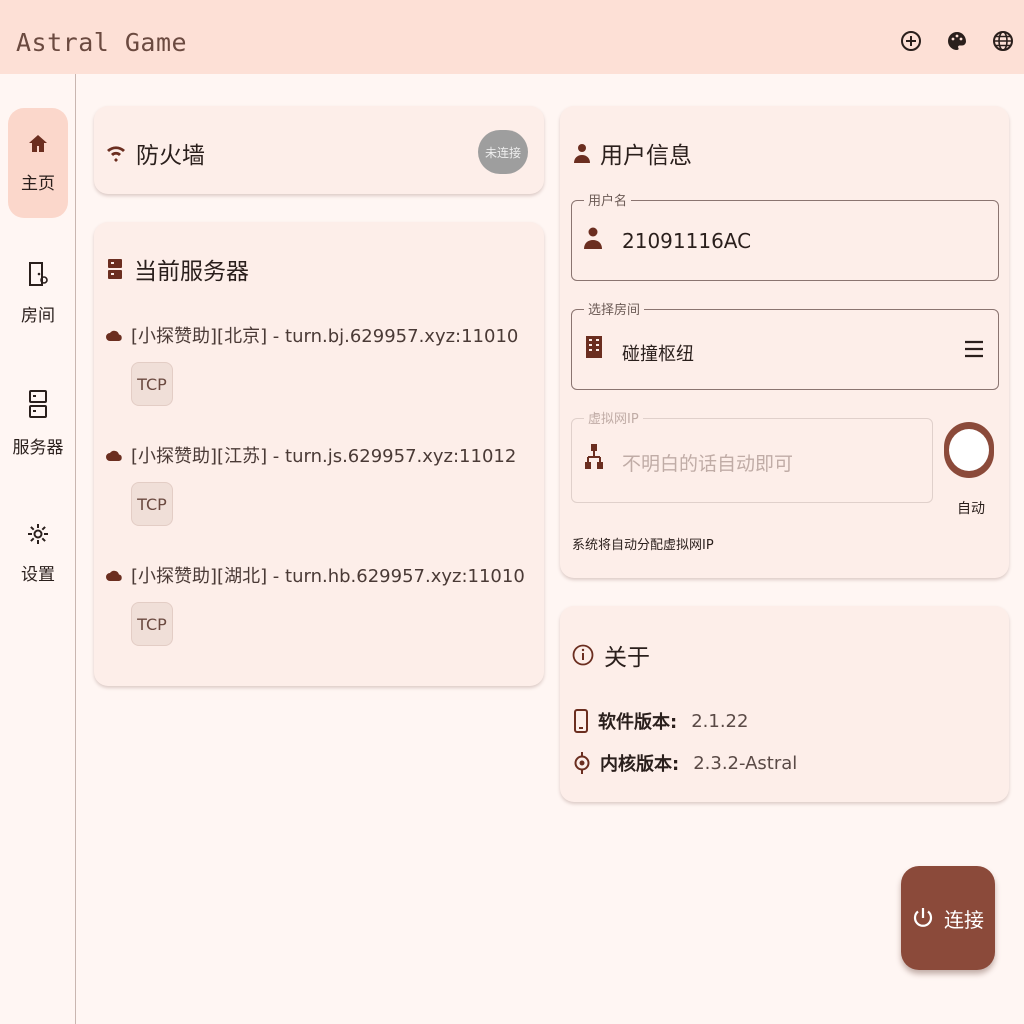  What do you see at coordinates (640, 764) in the screenshot?
I see `kernel-version-label: 内核版本:` at bounding box center [640, 764].